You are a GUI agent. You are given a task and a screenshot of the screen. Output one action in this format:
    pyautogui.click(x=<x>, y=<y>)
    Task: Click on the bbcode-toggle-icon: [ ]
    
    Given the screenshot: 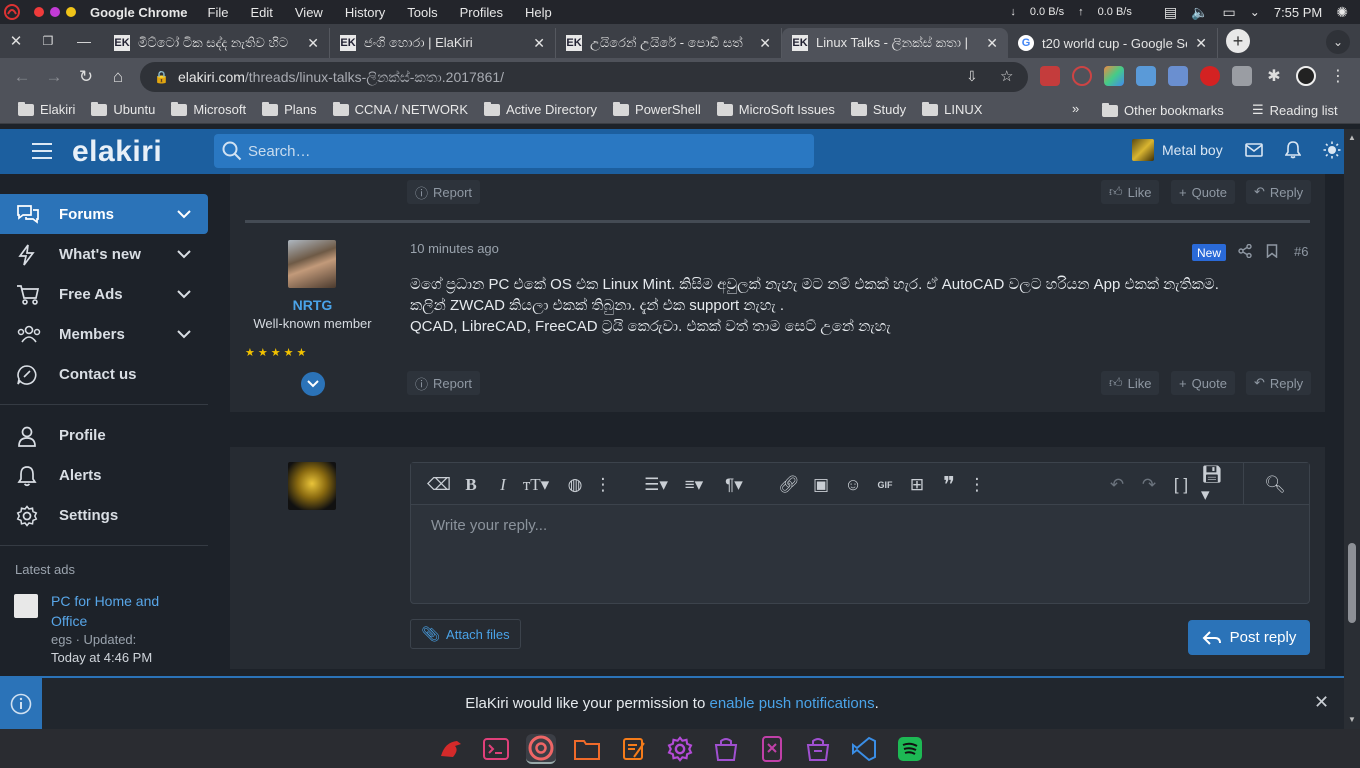 What is the action you would take?
    pyautogui.click(x=1181, y=485)
    